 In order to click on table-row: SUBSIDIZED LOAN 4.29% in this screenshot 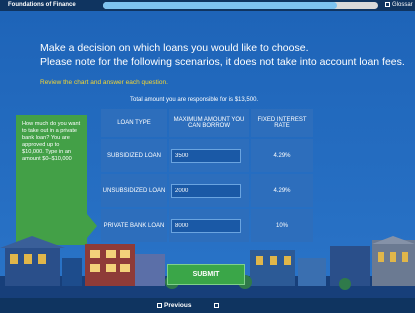, I will do `click(207, 155)`.